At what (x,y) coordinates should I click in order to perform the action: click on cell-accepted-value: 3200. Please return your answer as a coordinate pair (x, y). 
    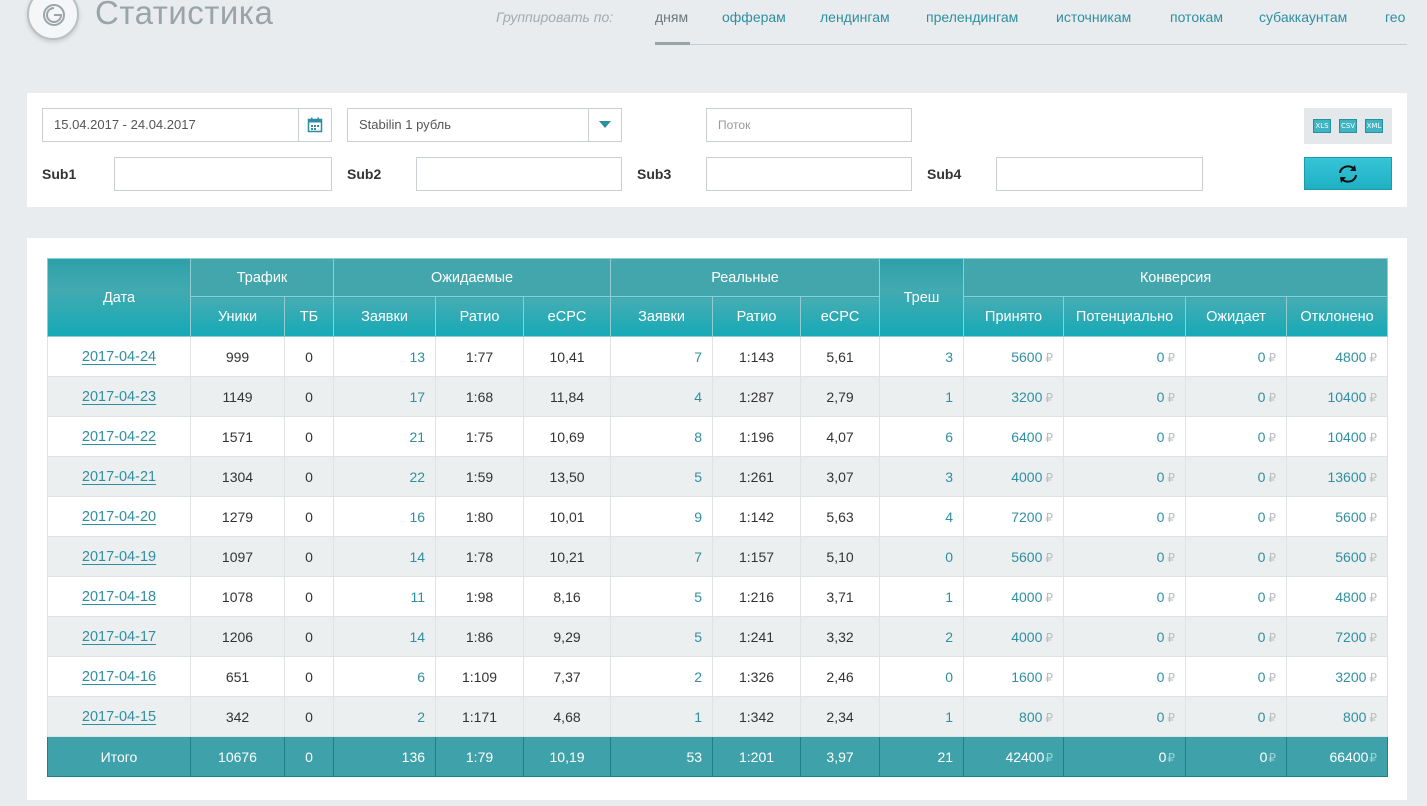
    Looking at the image, I should click on (1027, 396).